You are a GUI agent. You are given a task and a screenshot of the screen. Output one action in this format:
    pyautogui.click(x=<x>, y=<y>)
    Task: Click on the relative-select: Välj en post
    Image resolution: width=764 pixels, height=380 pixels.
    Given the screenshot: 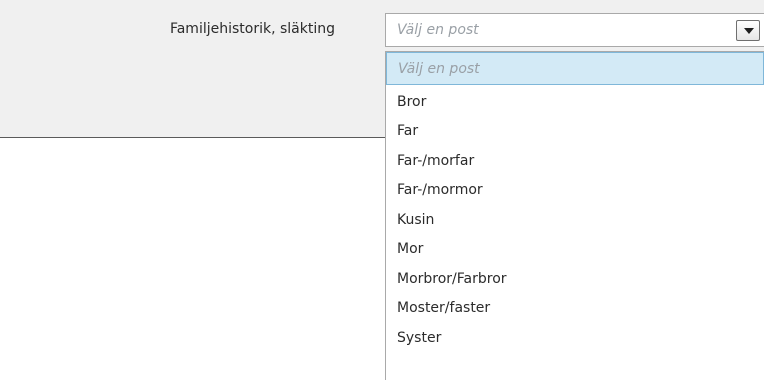 What is the action you would take?
    pyautogui.click(x=574, y=30)
    